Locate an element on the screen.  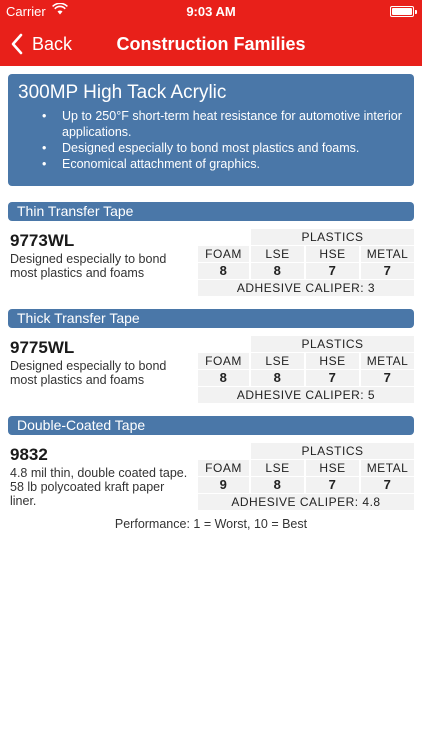
performance-legend: Performance: 1 = Worst, 10 = Best is located at coordinates (211, 524).